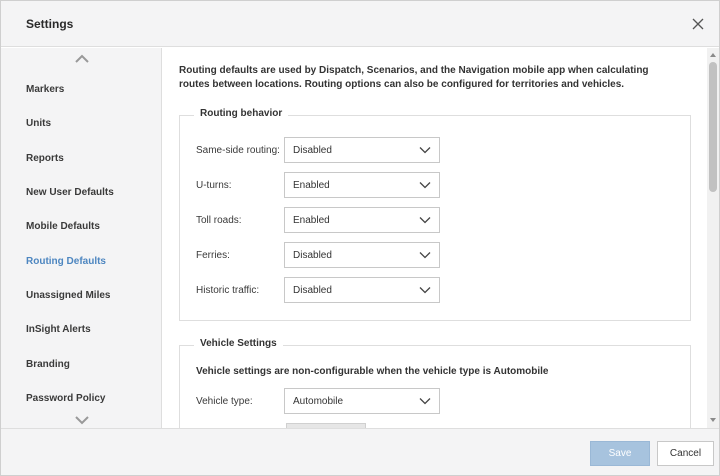 This screenshot has width=720, height=476. Describe the element at coordinates (362, 220) in the screenshot. I see `toll-roads-select: Enabled` at that location.